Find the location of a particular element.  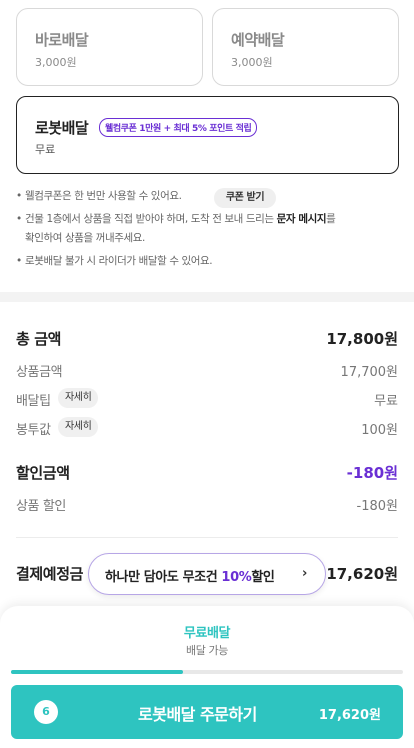

delivery-tip-value: 무료 is located at coordinates (386, 401).